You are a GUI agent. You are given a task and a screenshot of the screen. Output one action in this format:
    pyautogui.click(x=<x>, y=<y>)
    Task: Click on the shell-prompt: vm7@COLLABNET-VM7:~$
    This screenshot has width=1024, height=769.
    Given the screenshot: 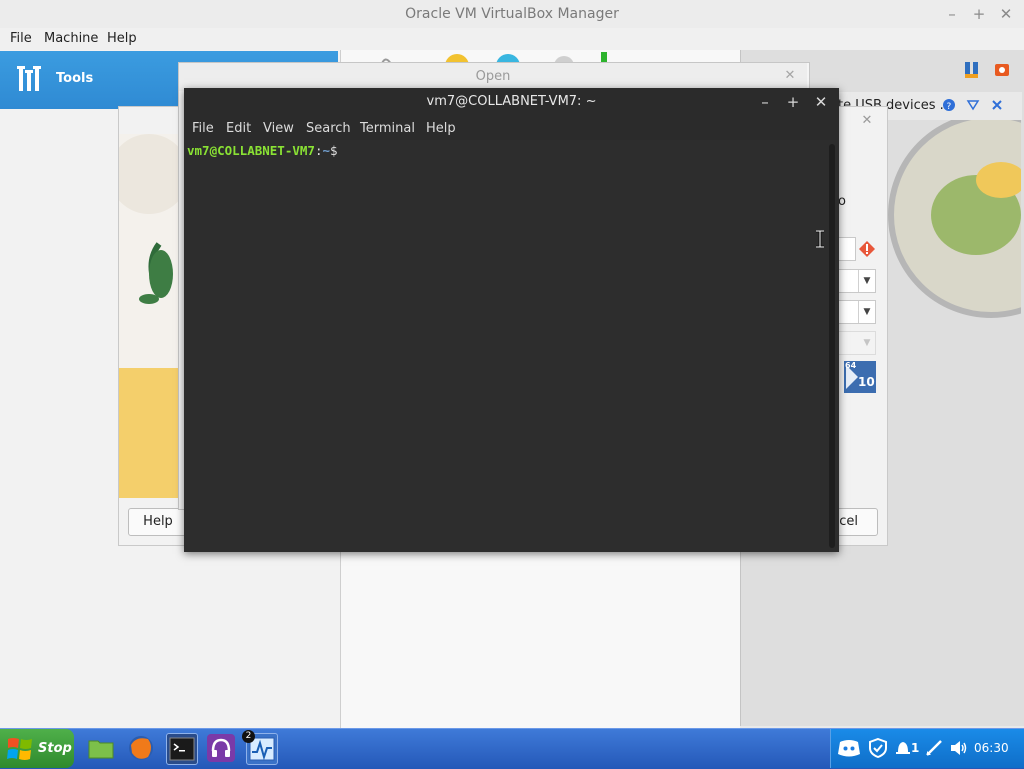 What is the action you would take?
    pyautogui.click(x=262, y=150)
    